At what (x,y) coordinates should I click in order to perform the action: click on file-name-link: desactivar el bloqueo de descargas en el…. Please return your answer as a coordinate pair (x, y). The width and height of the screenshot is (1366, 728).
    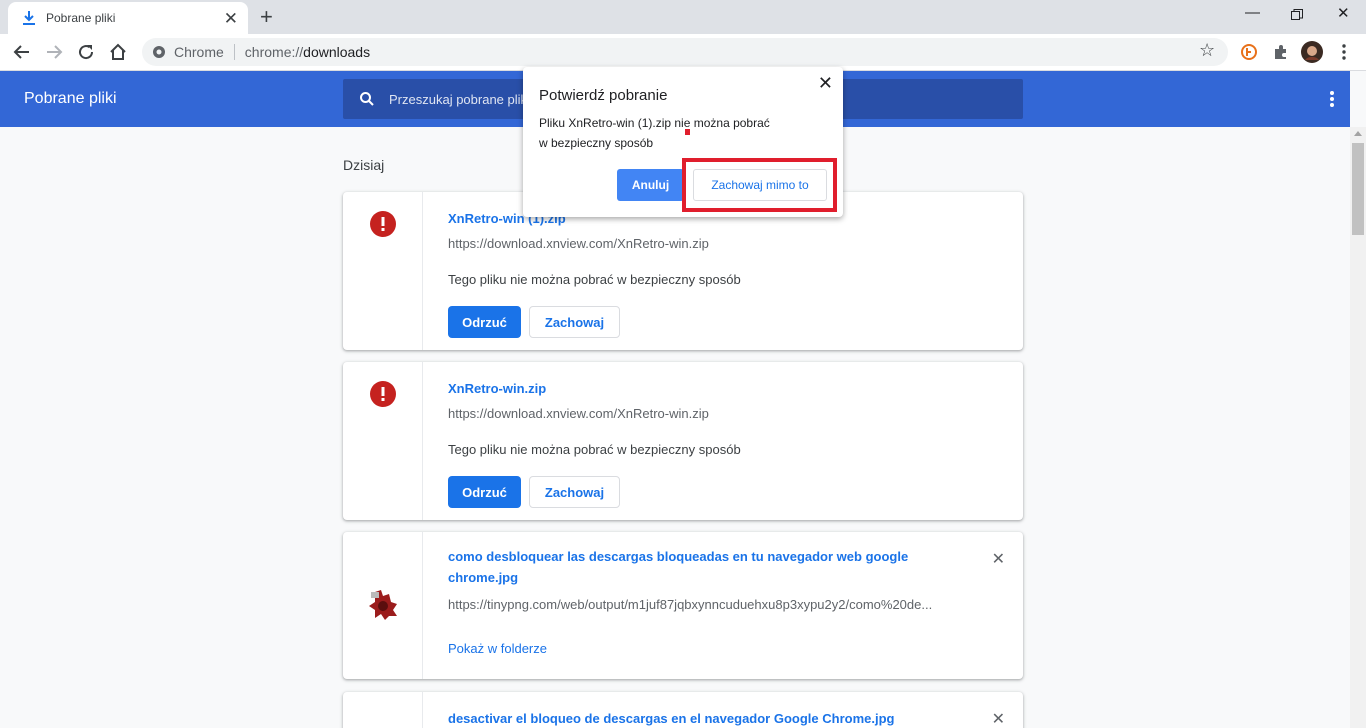
    Looking at the image, I should click on (671, 718).